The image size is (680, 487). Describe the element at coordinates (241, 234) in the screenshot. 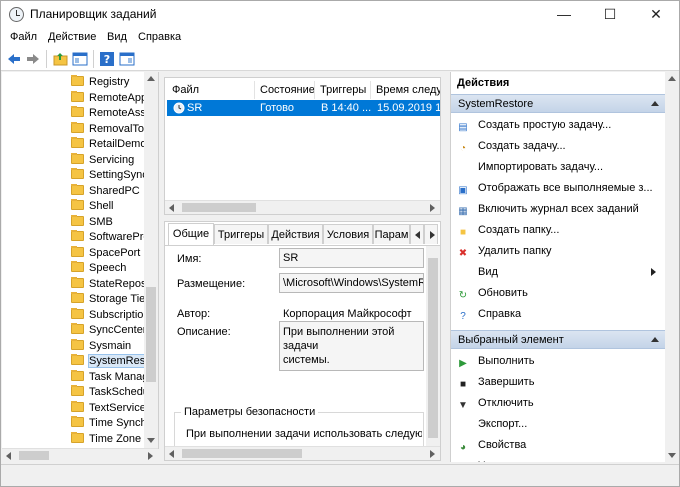

I see `tab-triggers: Триггеры` at that location.